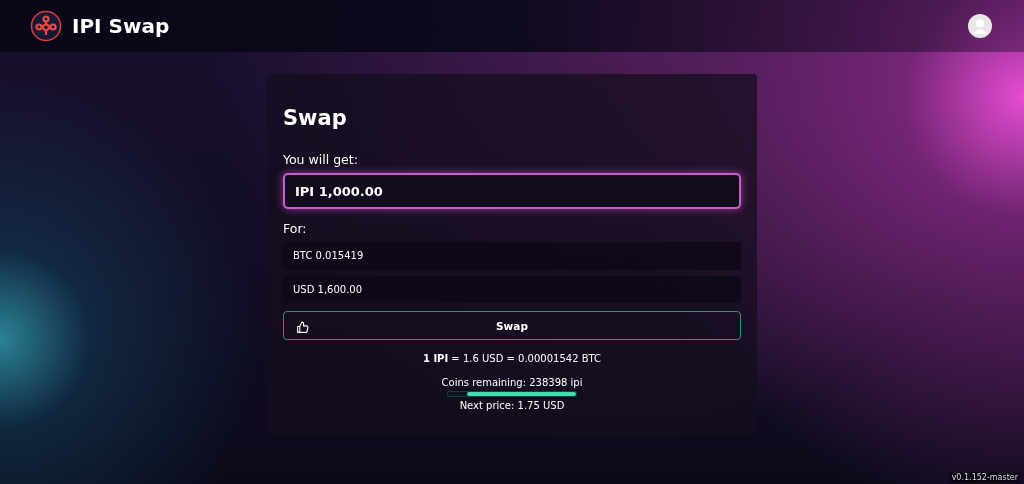 The width and height of the screenshot is (1024, 484). I want to click on swap-button: Swap, so click(512, 326).